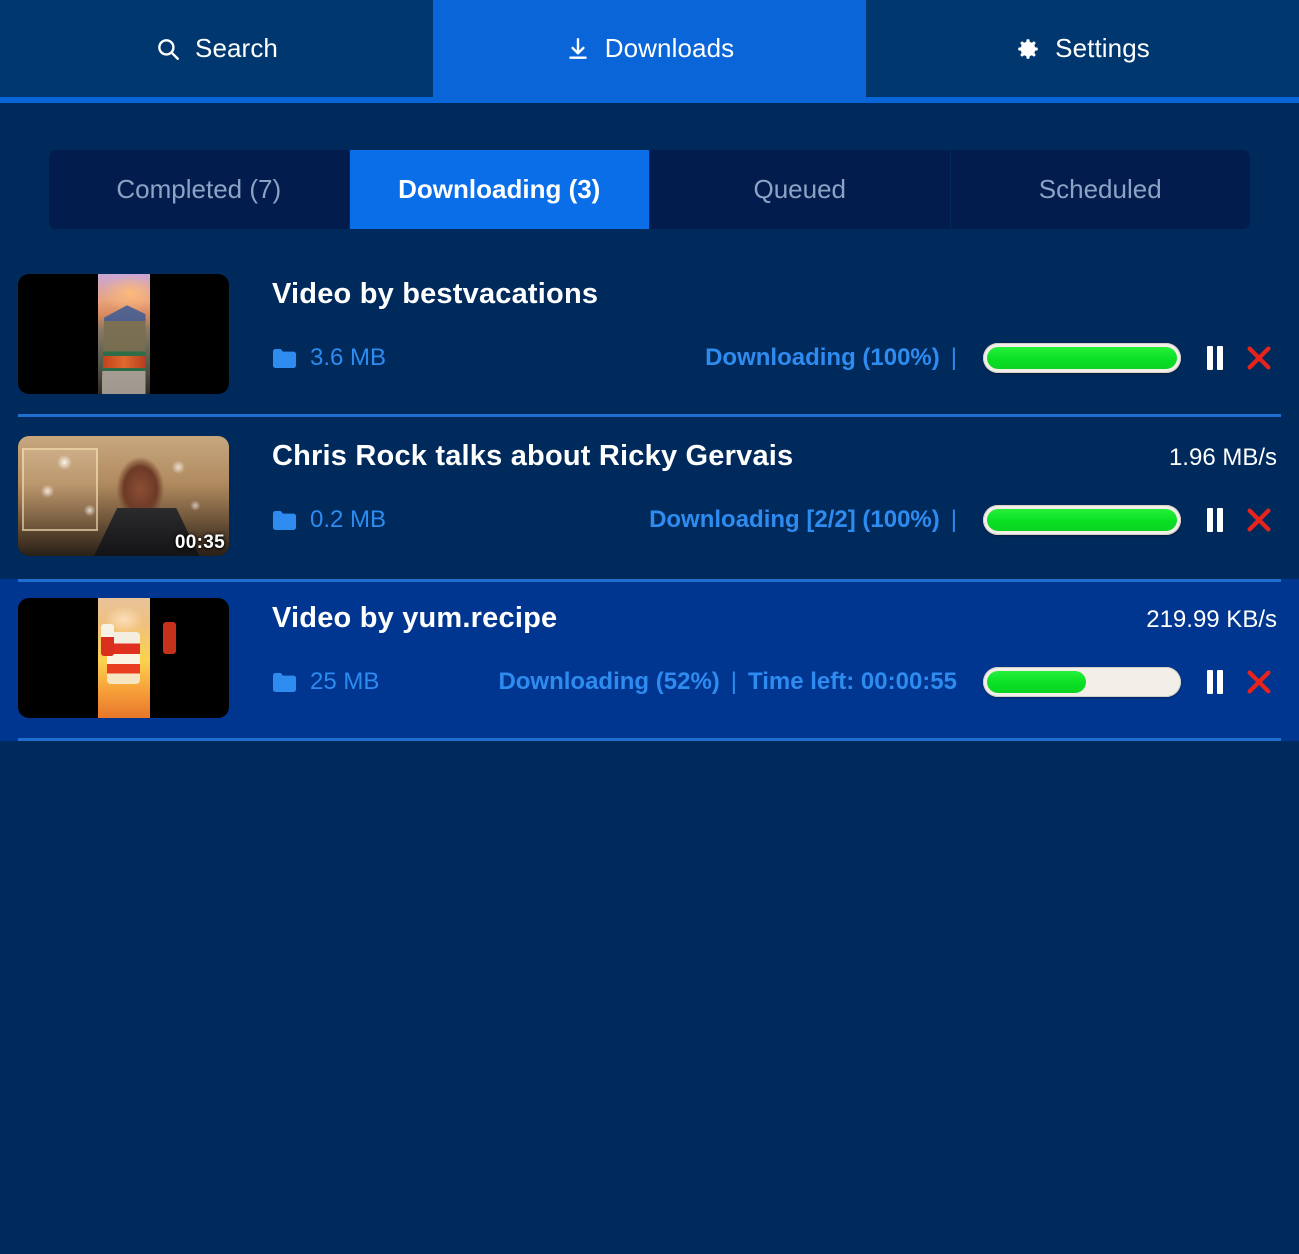 The height and width of the screenshot is (1254, 1299). I want to click on status-text: Downloading (52%), so click(609, 681).